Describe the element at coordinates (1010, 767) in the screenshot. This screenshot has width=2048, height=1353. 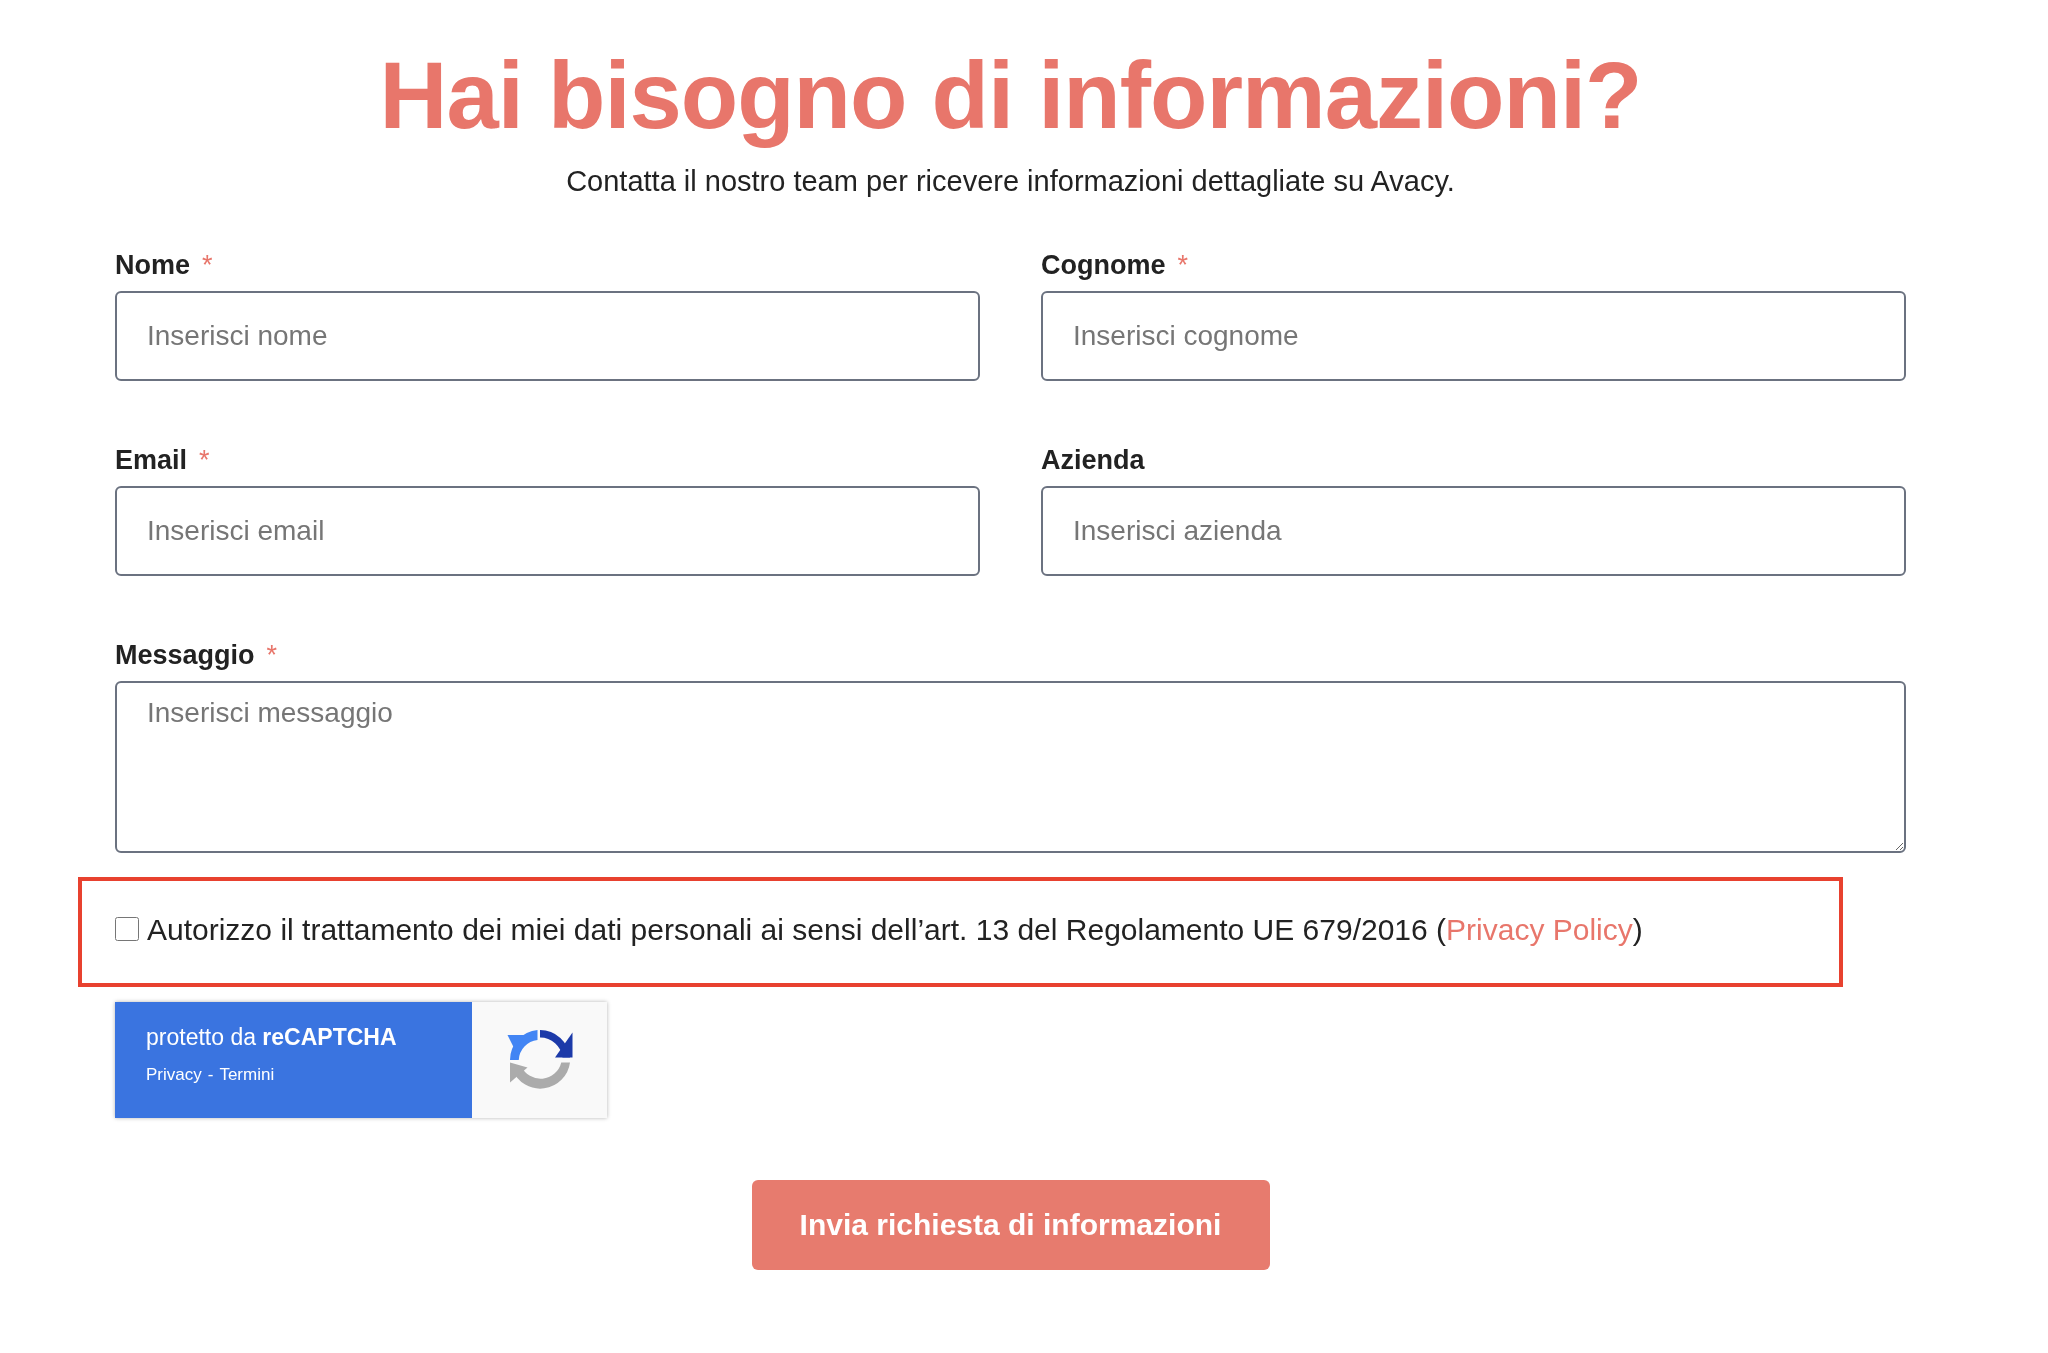
I see `message-field: Inserisci messaggio` at that location.